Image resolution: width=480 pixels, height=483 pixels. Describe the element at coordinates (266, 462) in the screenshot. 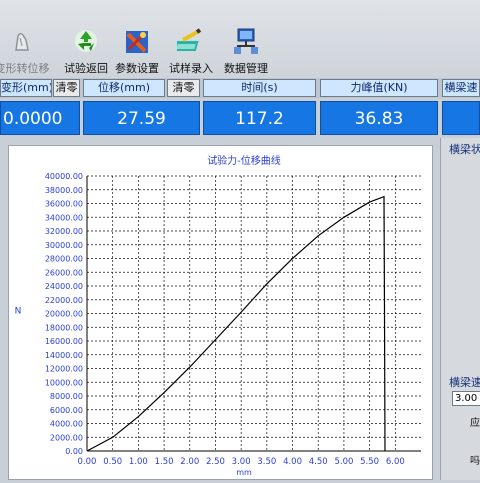

I see `x-tick-label: 3.50` at that location.